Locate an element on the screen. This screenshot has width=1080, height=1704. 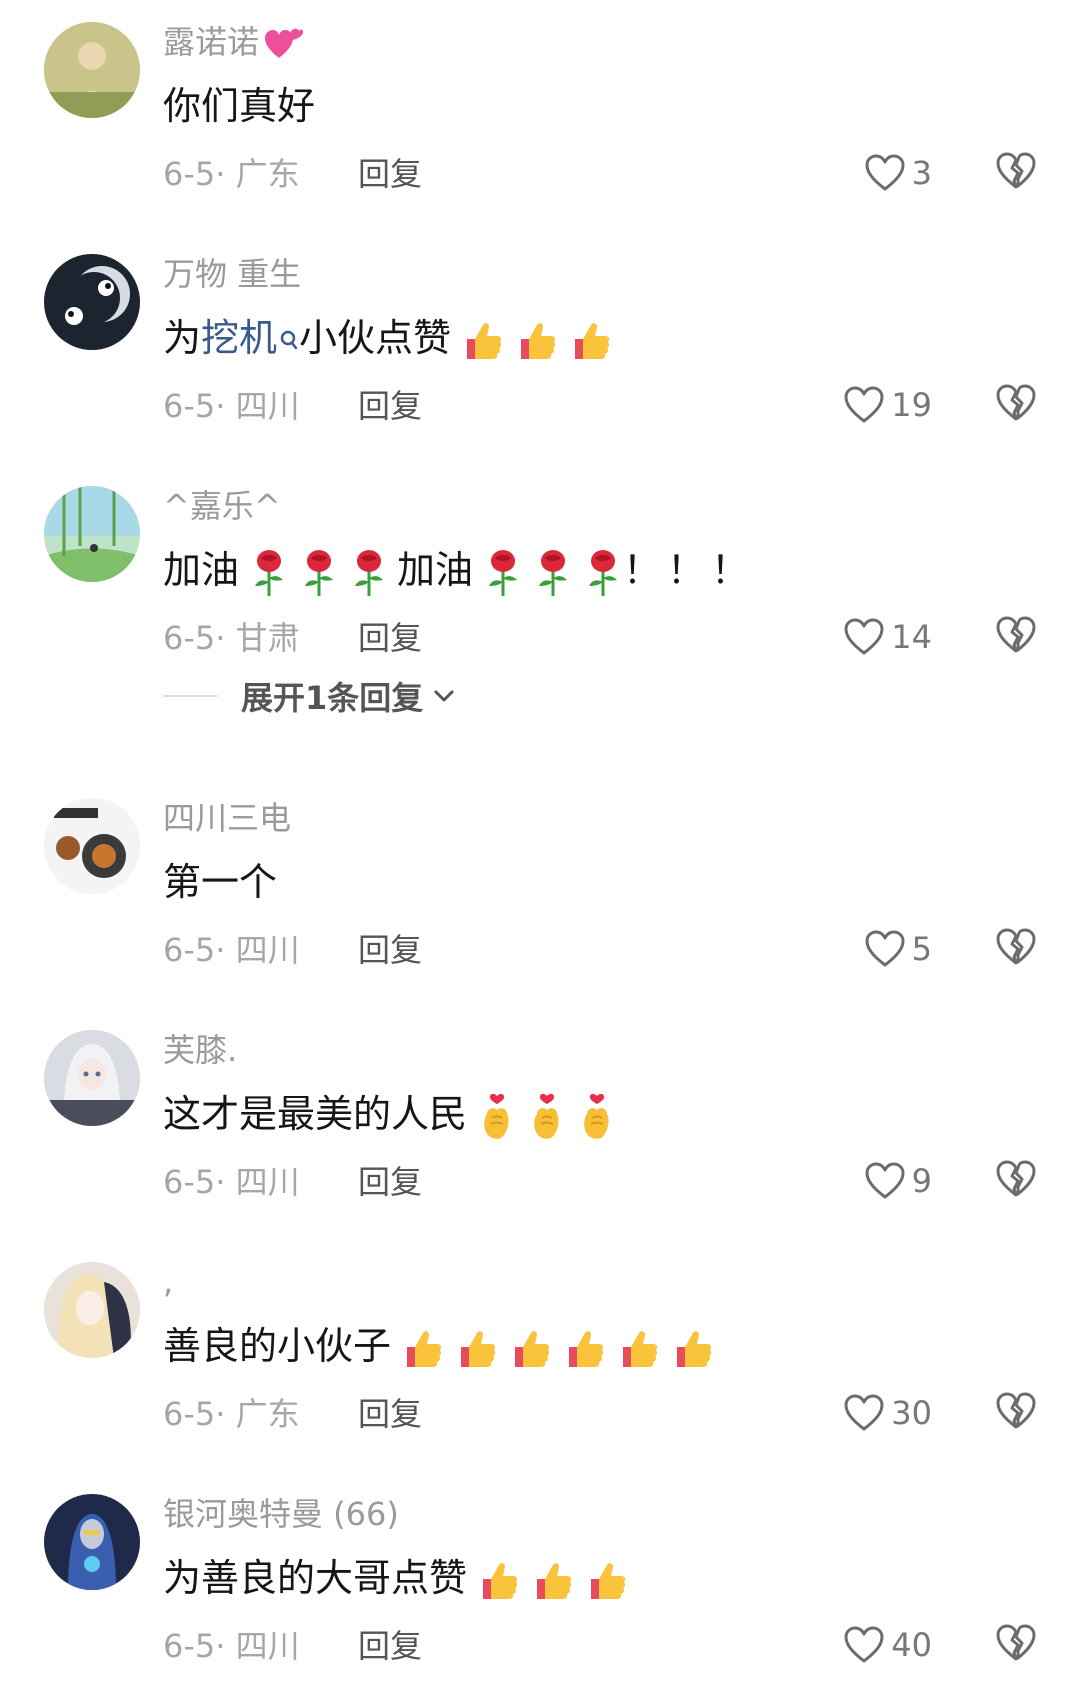
like-button: 9 is located at coordinates (898, 1181).